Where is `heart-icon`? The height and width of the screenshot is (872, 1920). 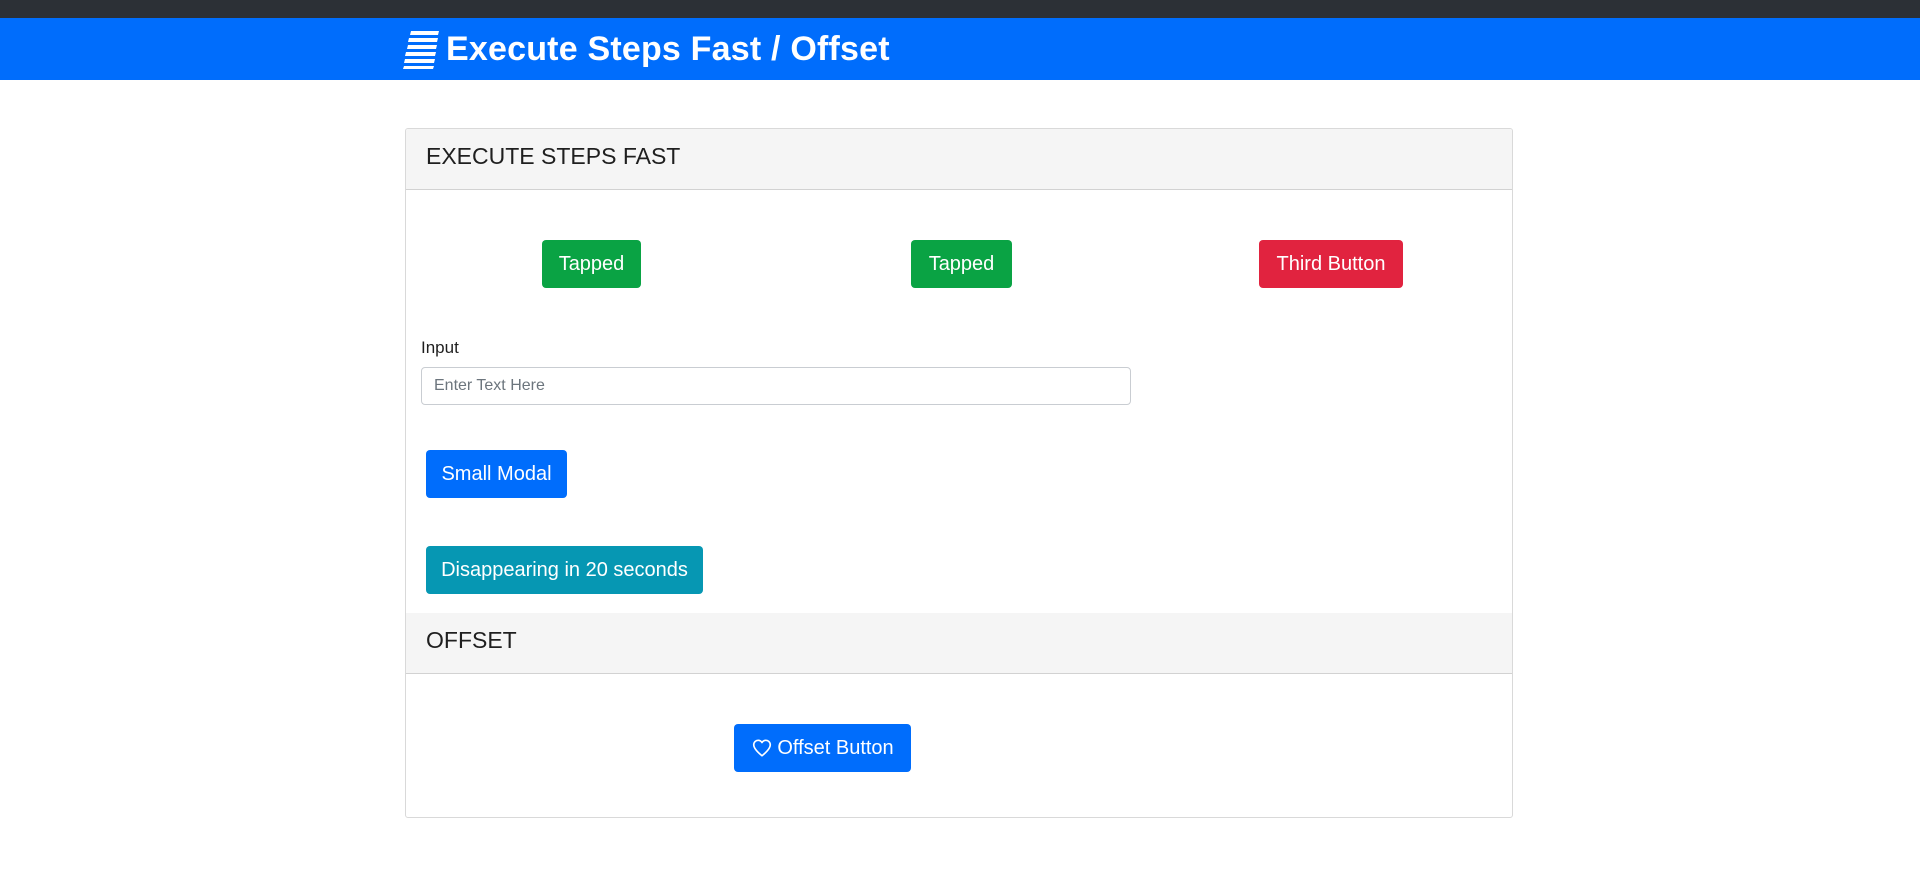
heart-icon is located at coordinates (762, 748).